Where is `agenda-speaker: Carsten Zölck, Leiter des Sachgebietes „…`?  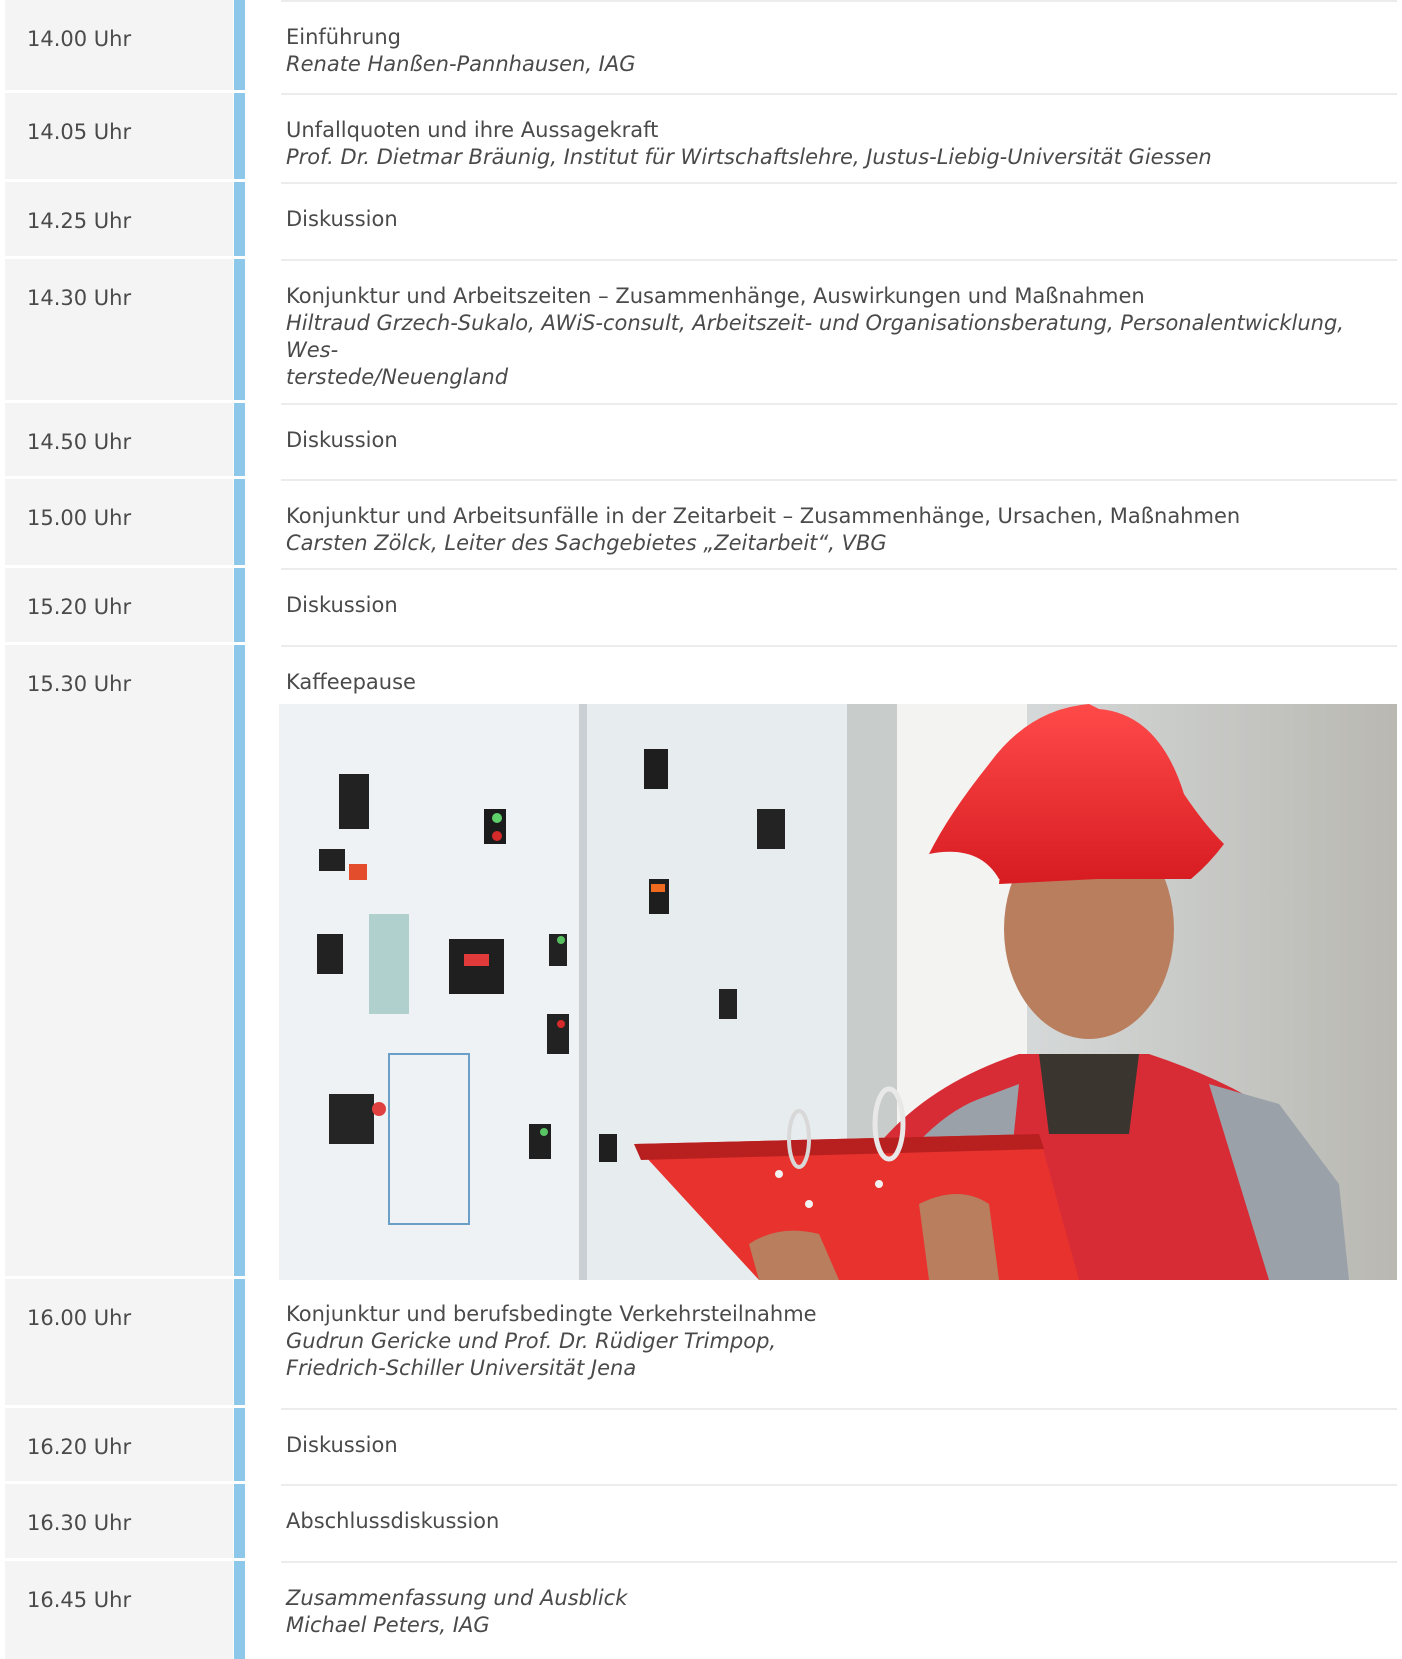 agenda-speaker: Carsten Zölck, Leiter des Sachgebietes „… is located at coordinates (586, 543).